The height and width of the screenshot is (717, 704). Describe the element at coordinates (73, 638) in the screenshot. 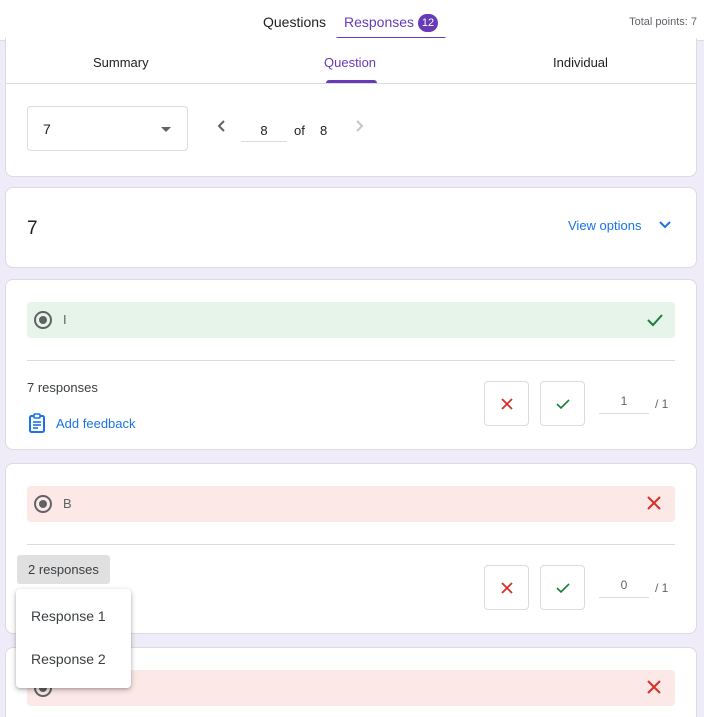

I see `responses-popup-menu: Response 1 Response 2` at that location.